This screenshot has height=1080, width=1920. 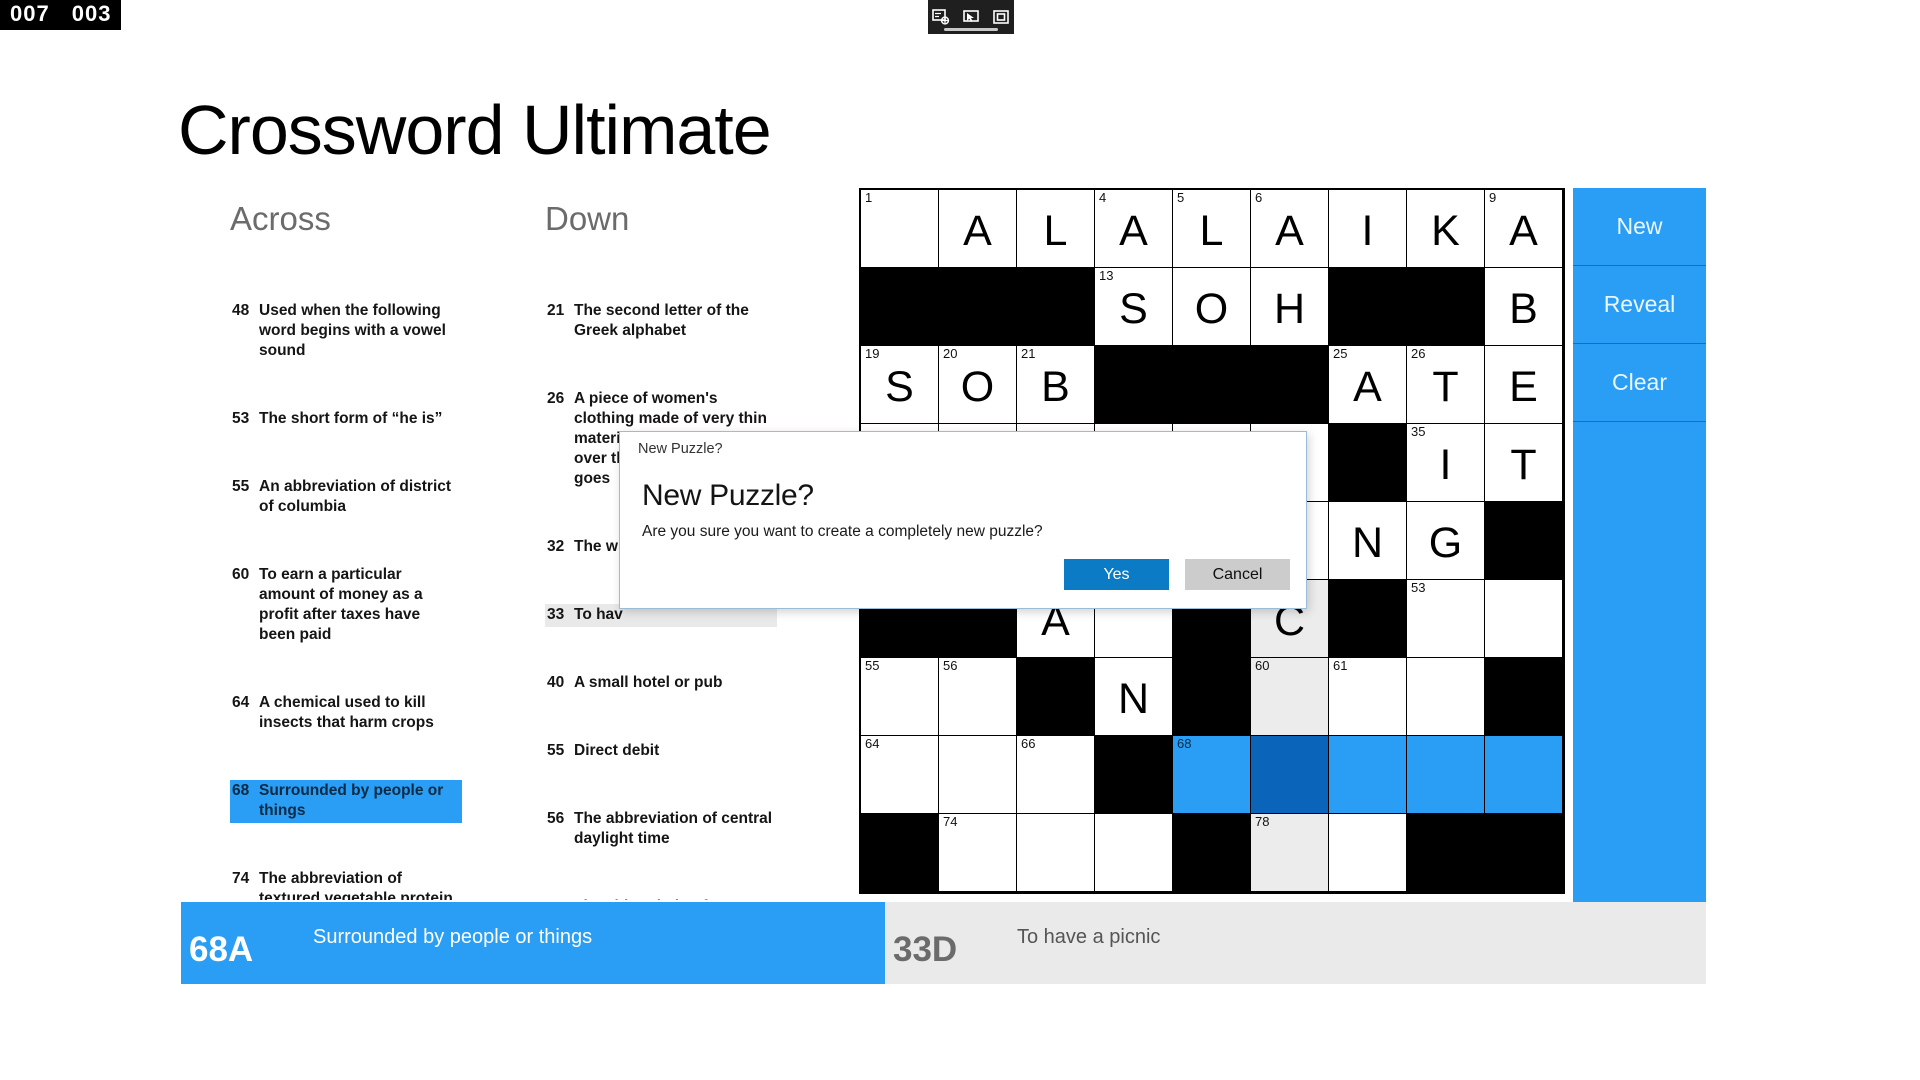 What do you see at coordinates (900, 229) in the screenshot?
I see `grid-cell: 1` at bounding box center [900, 229].